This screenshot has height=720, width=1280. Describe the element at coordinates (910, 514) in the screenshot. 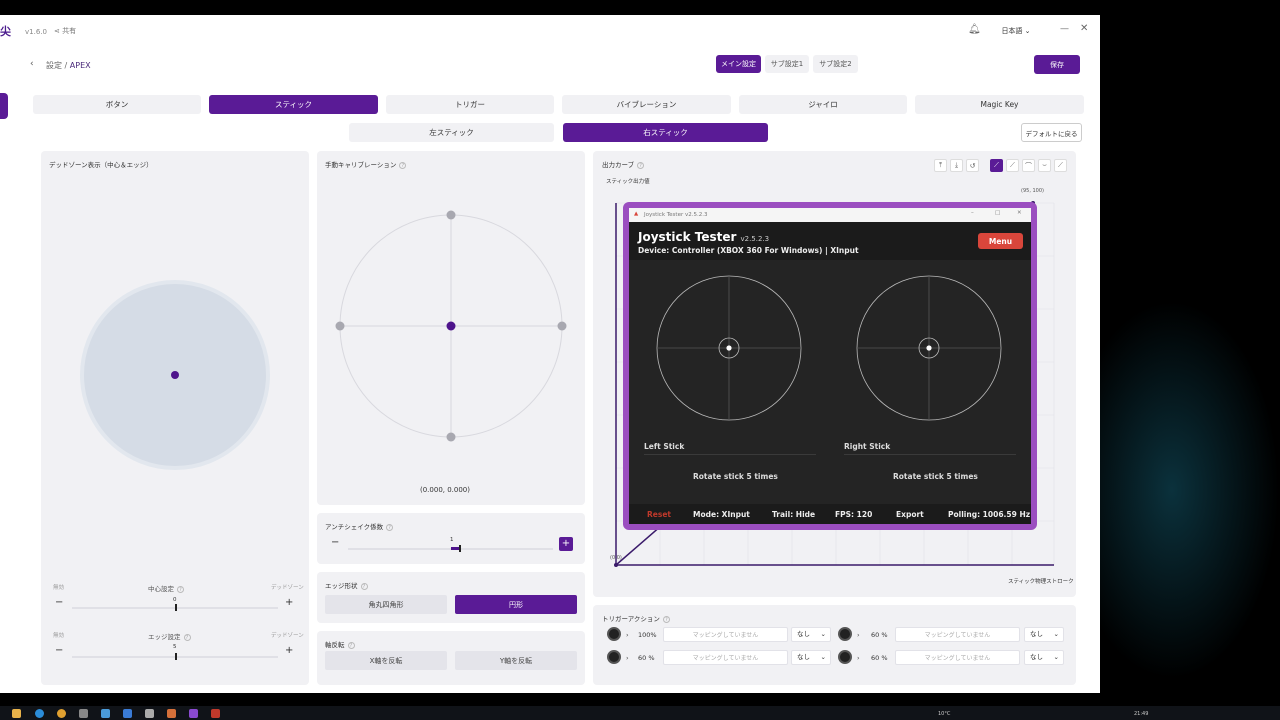

I see `joystick-export-button: Export` at that location.